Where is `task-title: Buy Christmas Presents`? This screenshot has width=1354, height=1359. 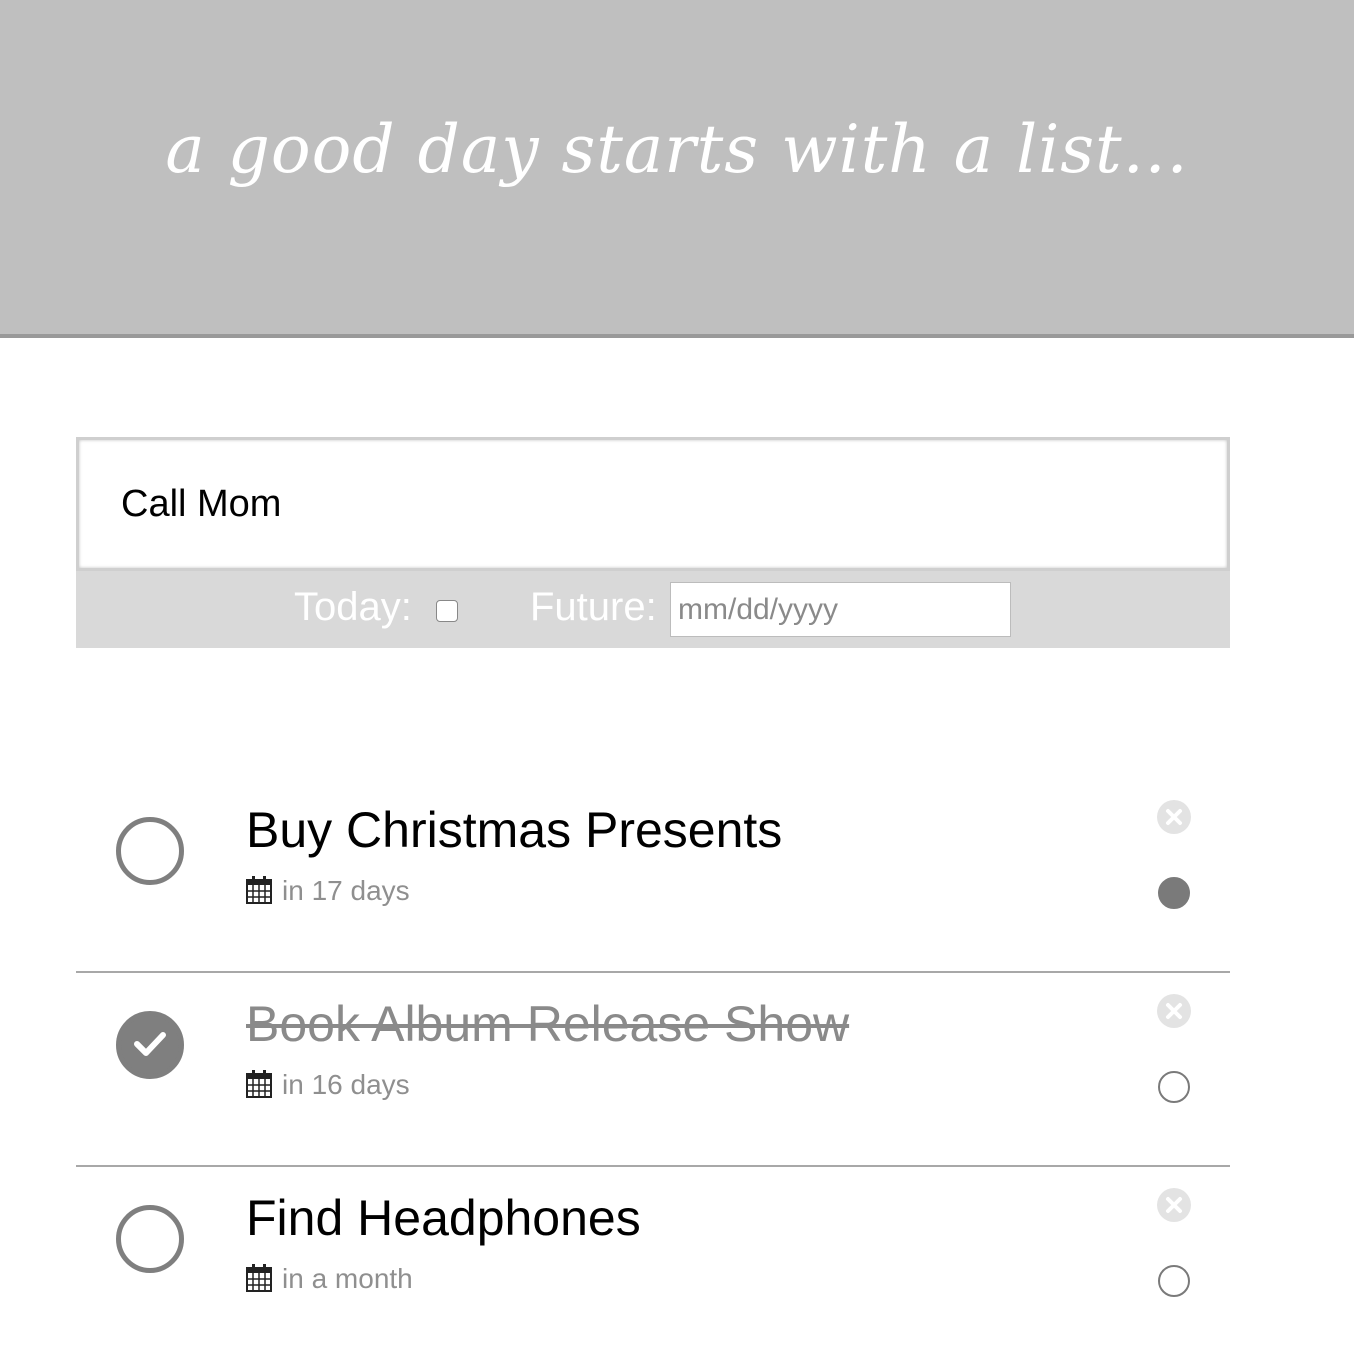
task-title: Buy Christmas Presents is located at coordinates (514, 830).